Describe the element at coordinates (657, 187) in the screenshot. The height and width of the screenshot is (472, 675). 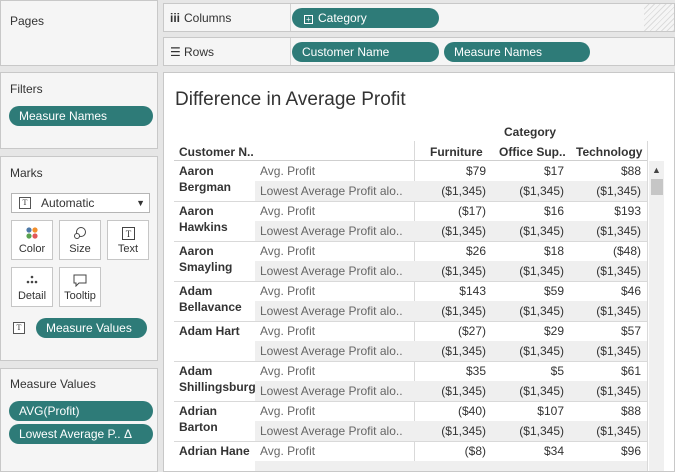
I see `scroll-thumb` at that location.